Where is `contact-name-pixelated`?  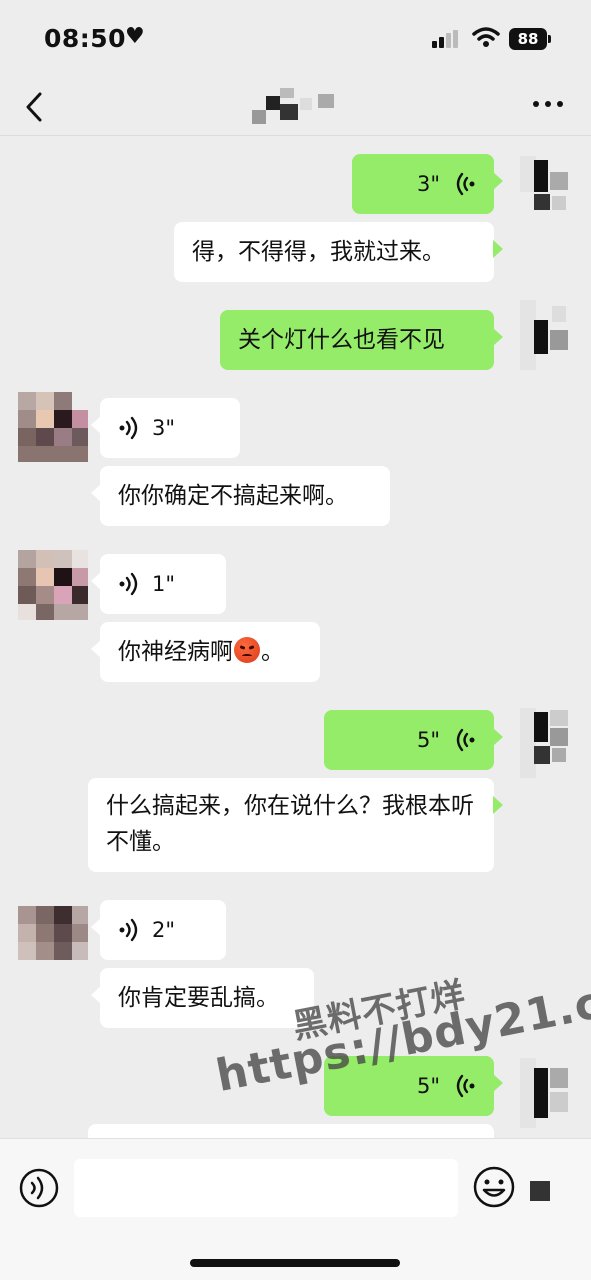 contact-name-pixelated is located at coordinates (294, 107).